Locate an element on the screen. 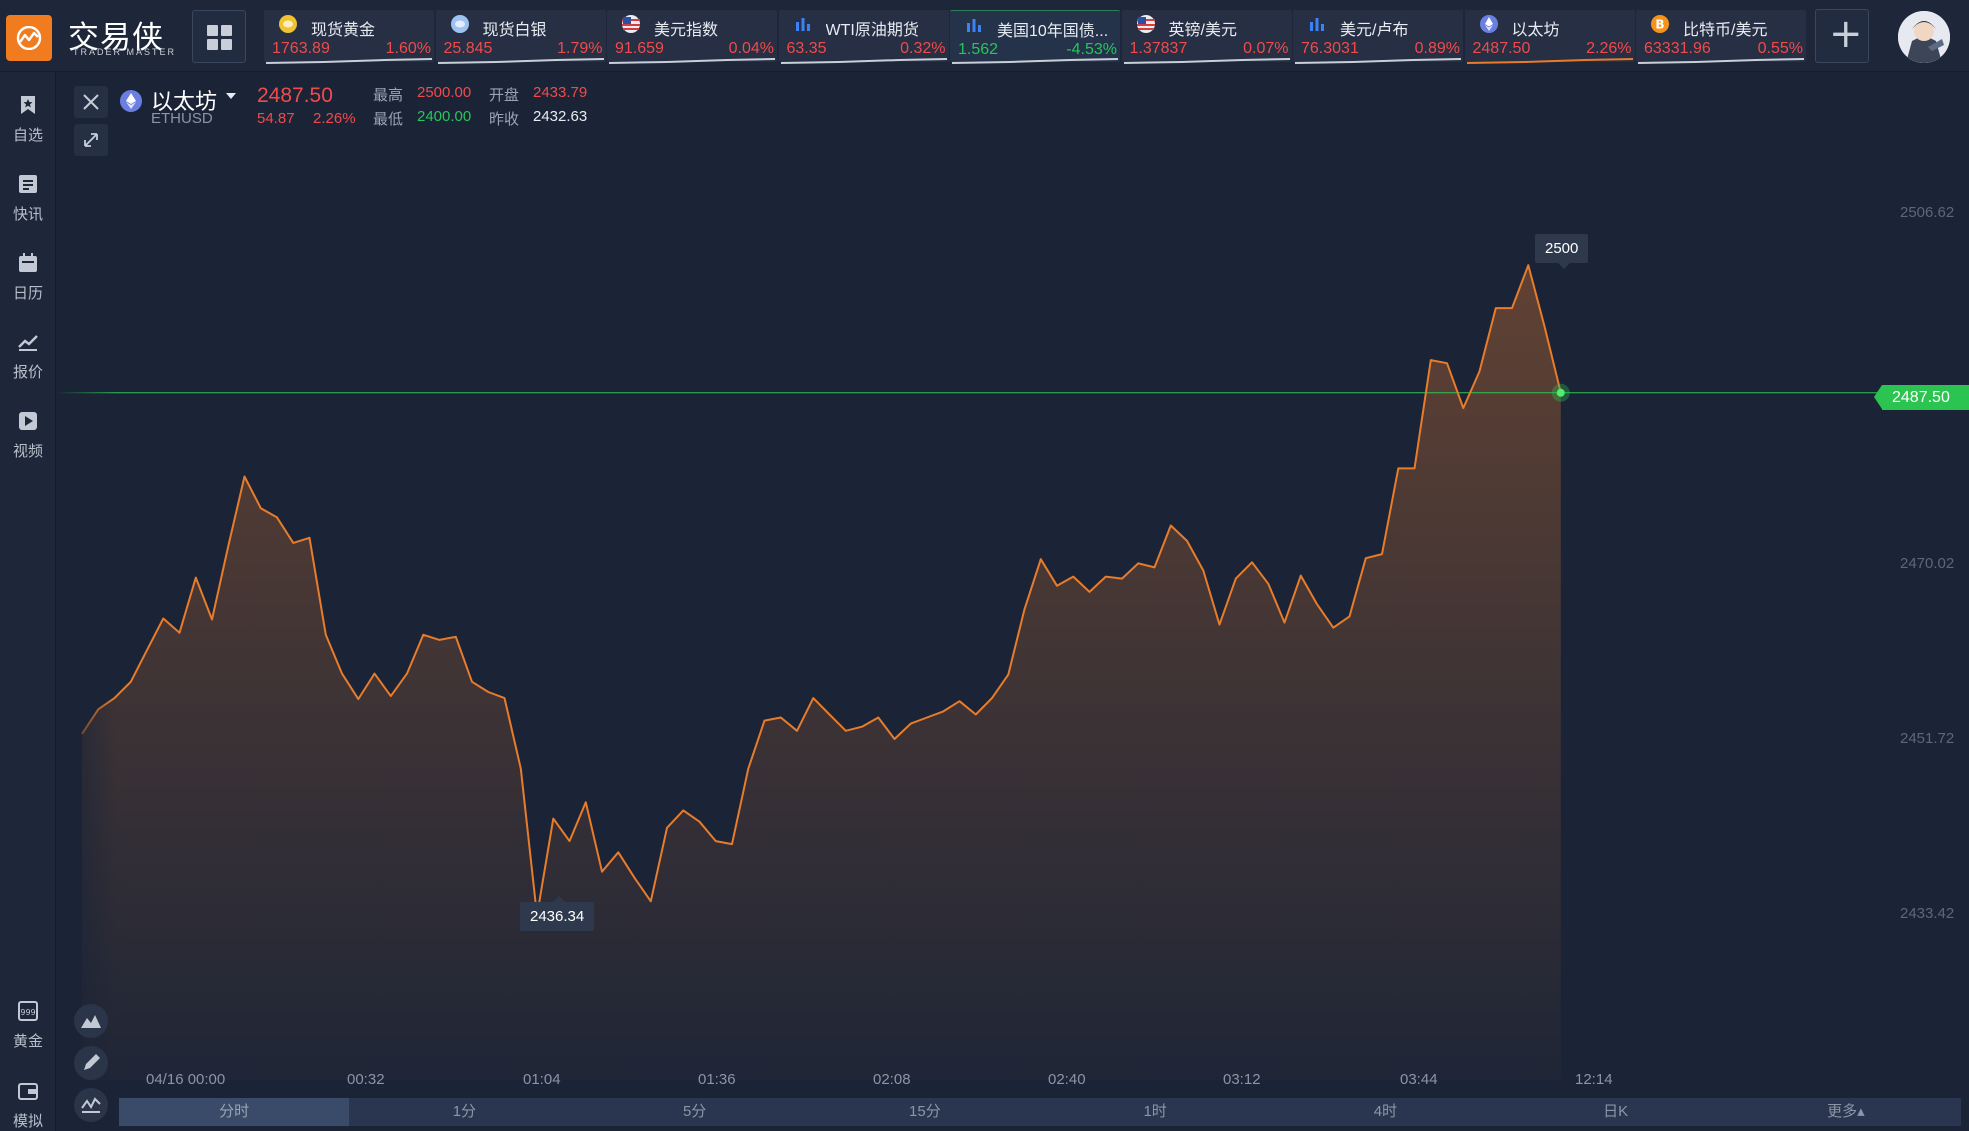  ticker-name: 比特币/美元 is located at coordinates (1725, 30).